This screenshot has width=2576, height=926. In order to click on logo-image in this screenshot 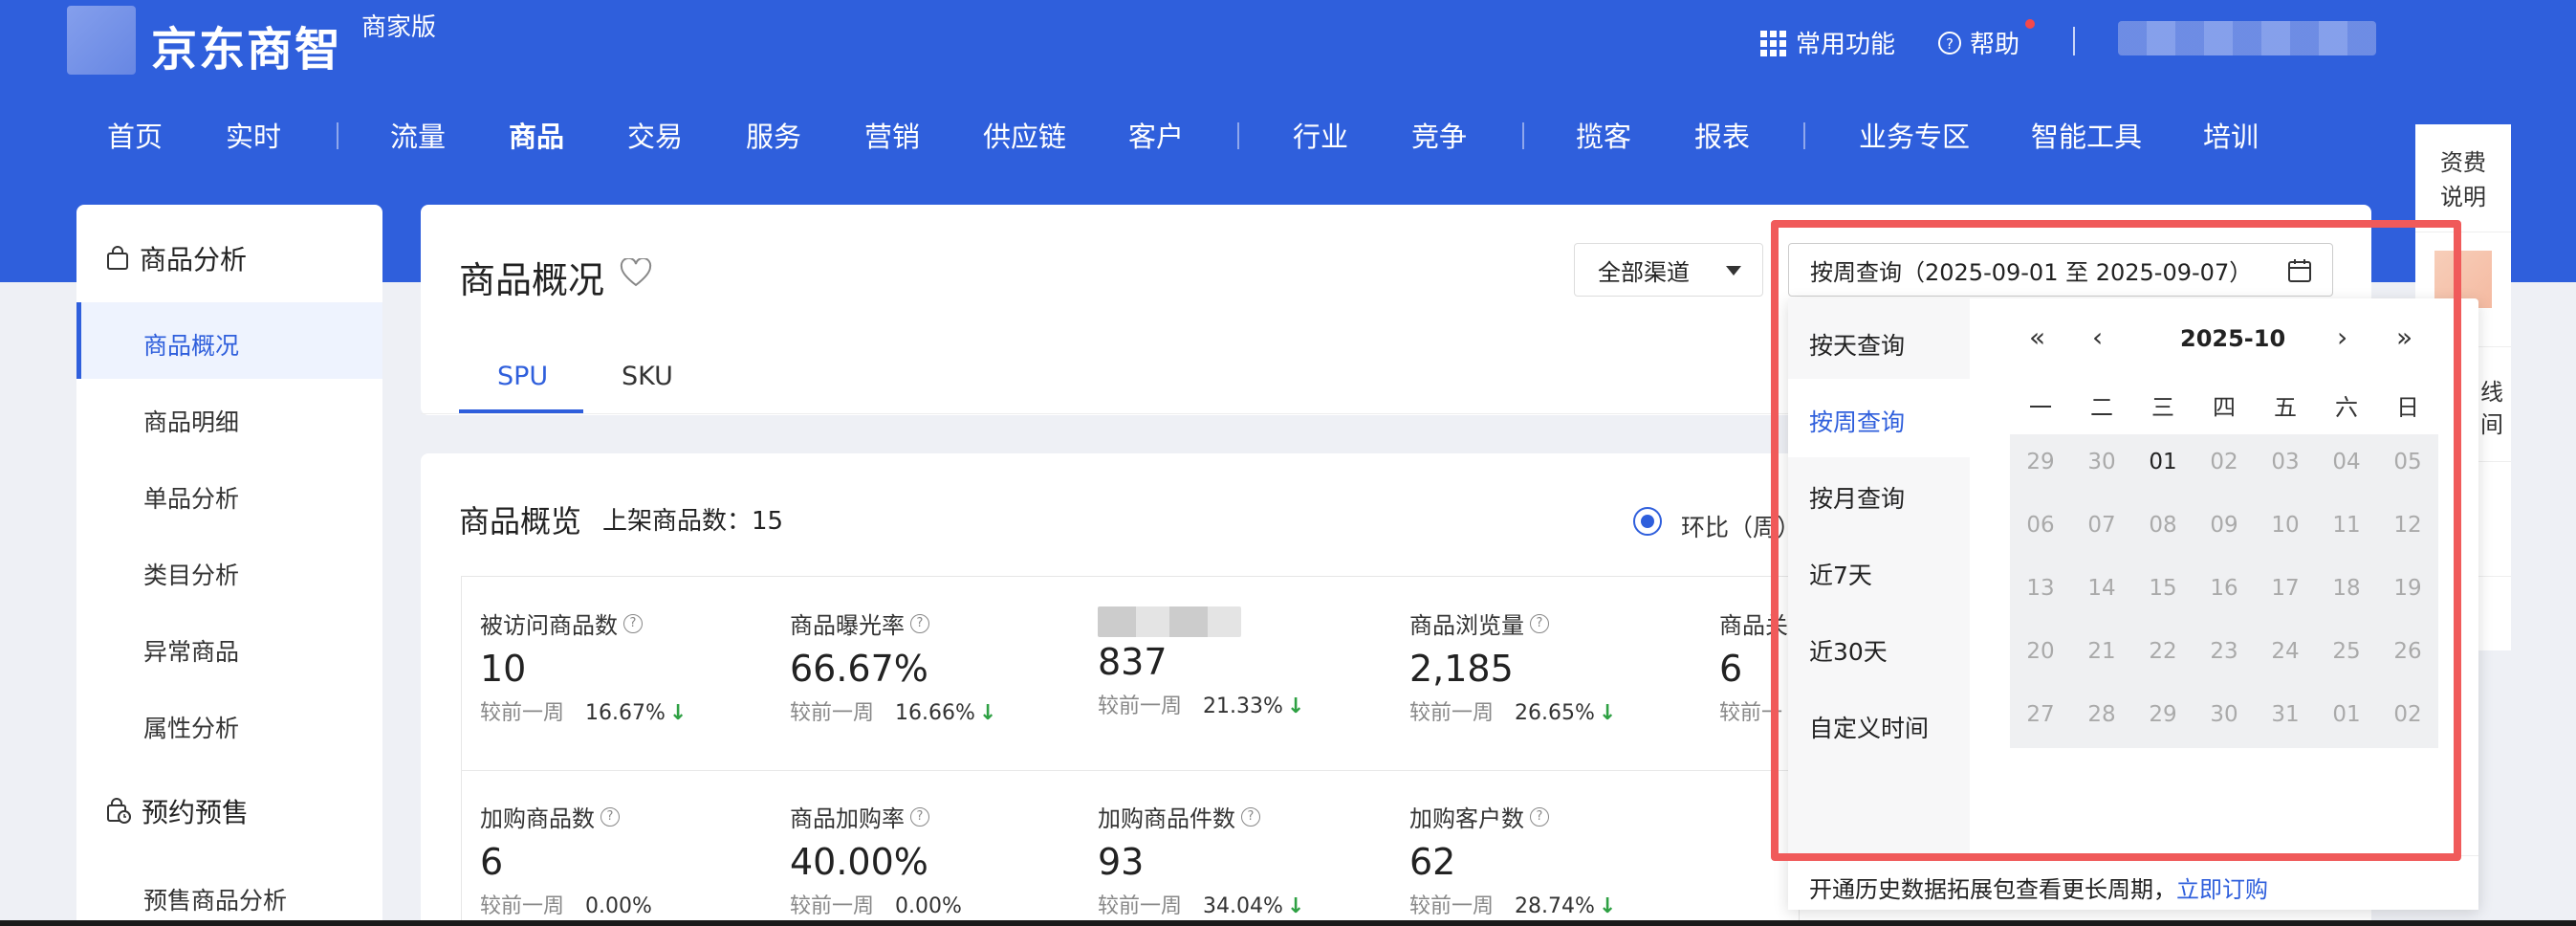, I will do `click(101, 40)`.